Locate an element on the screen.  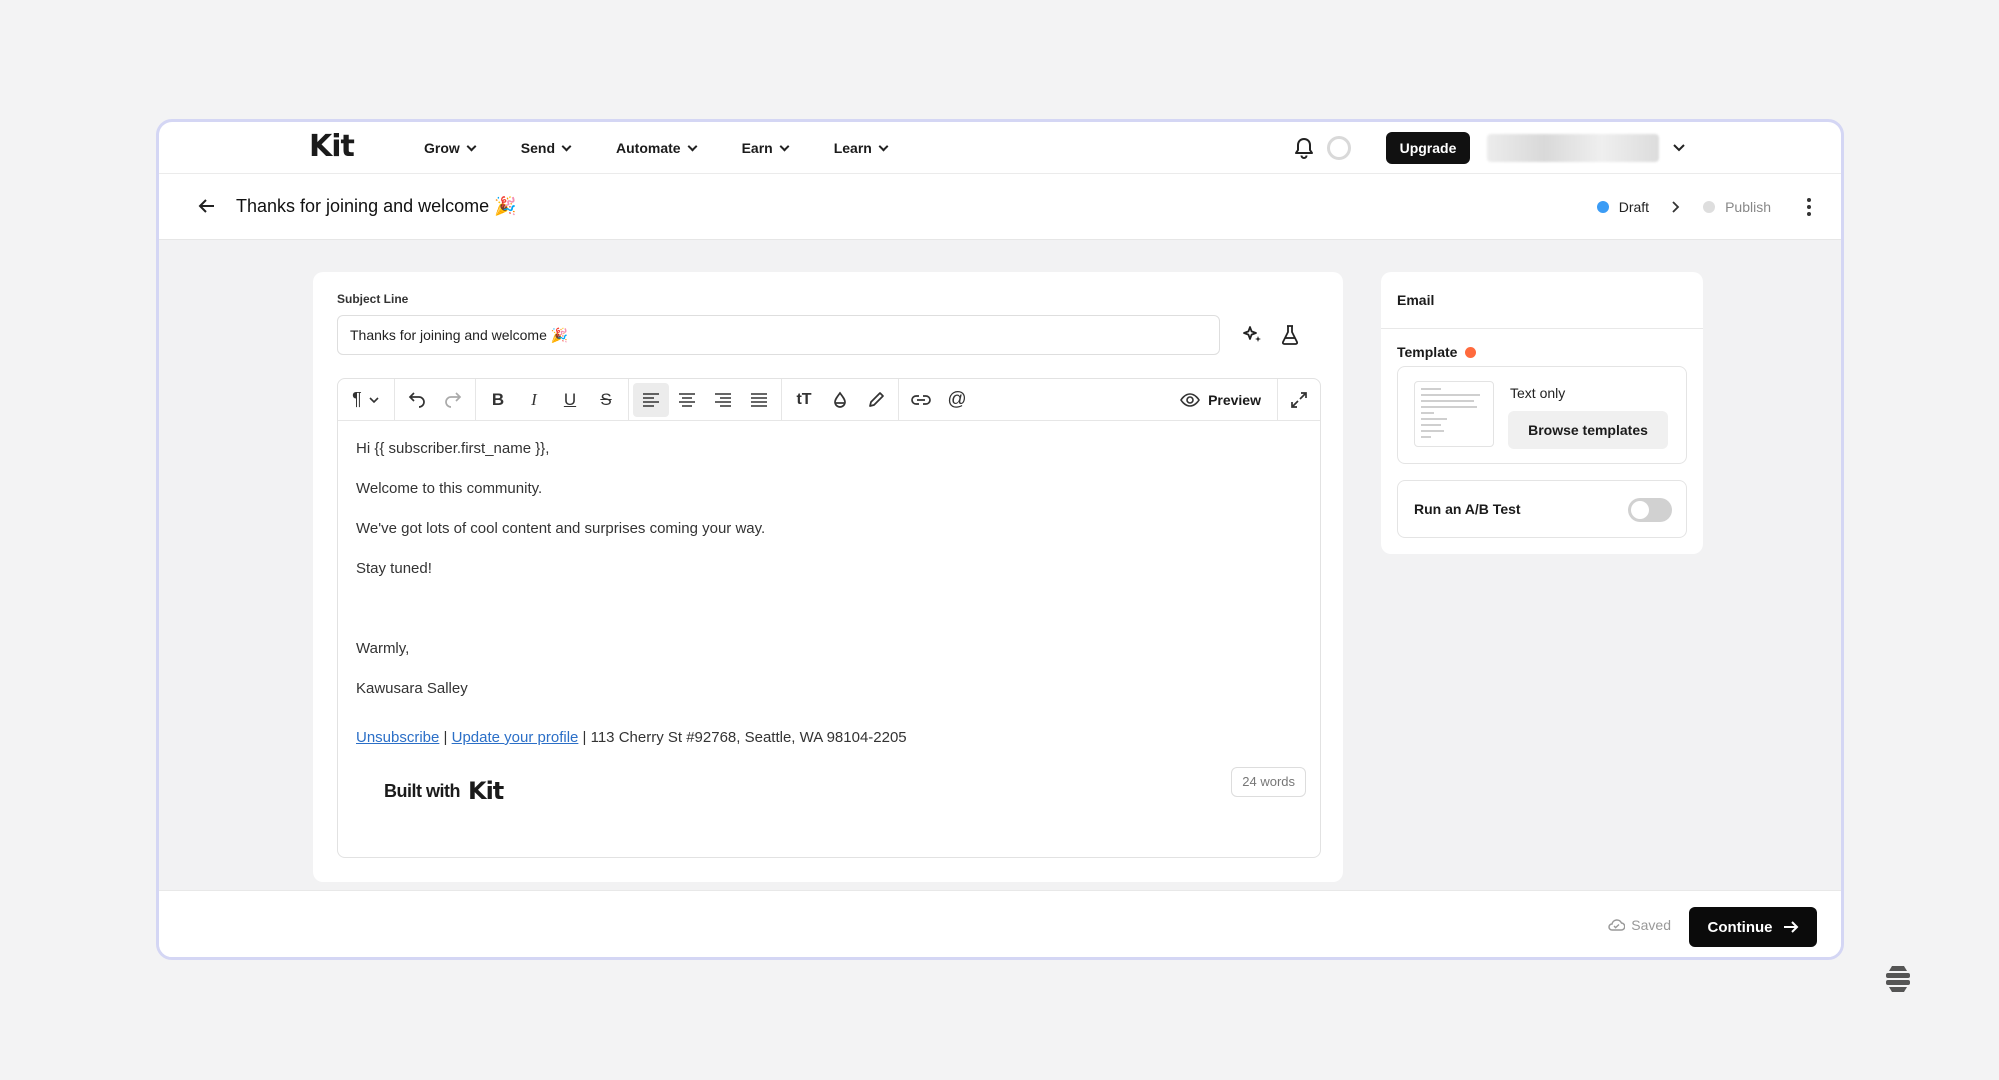
ab-test-toggle is located at coordinates (1650, 510).